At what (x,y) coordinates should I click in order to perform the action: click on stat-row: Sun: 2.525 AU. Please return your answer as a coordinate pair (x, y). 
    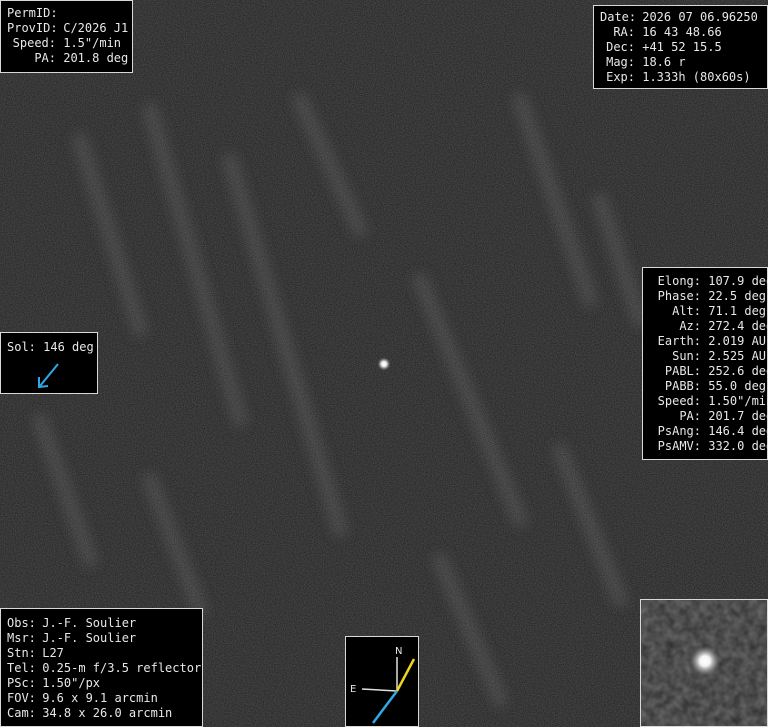
    Looking at the image, I should click on (719, 356).